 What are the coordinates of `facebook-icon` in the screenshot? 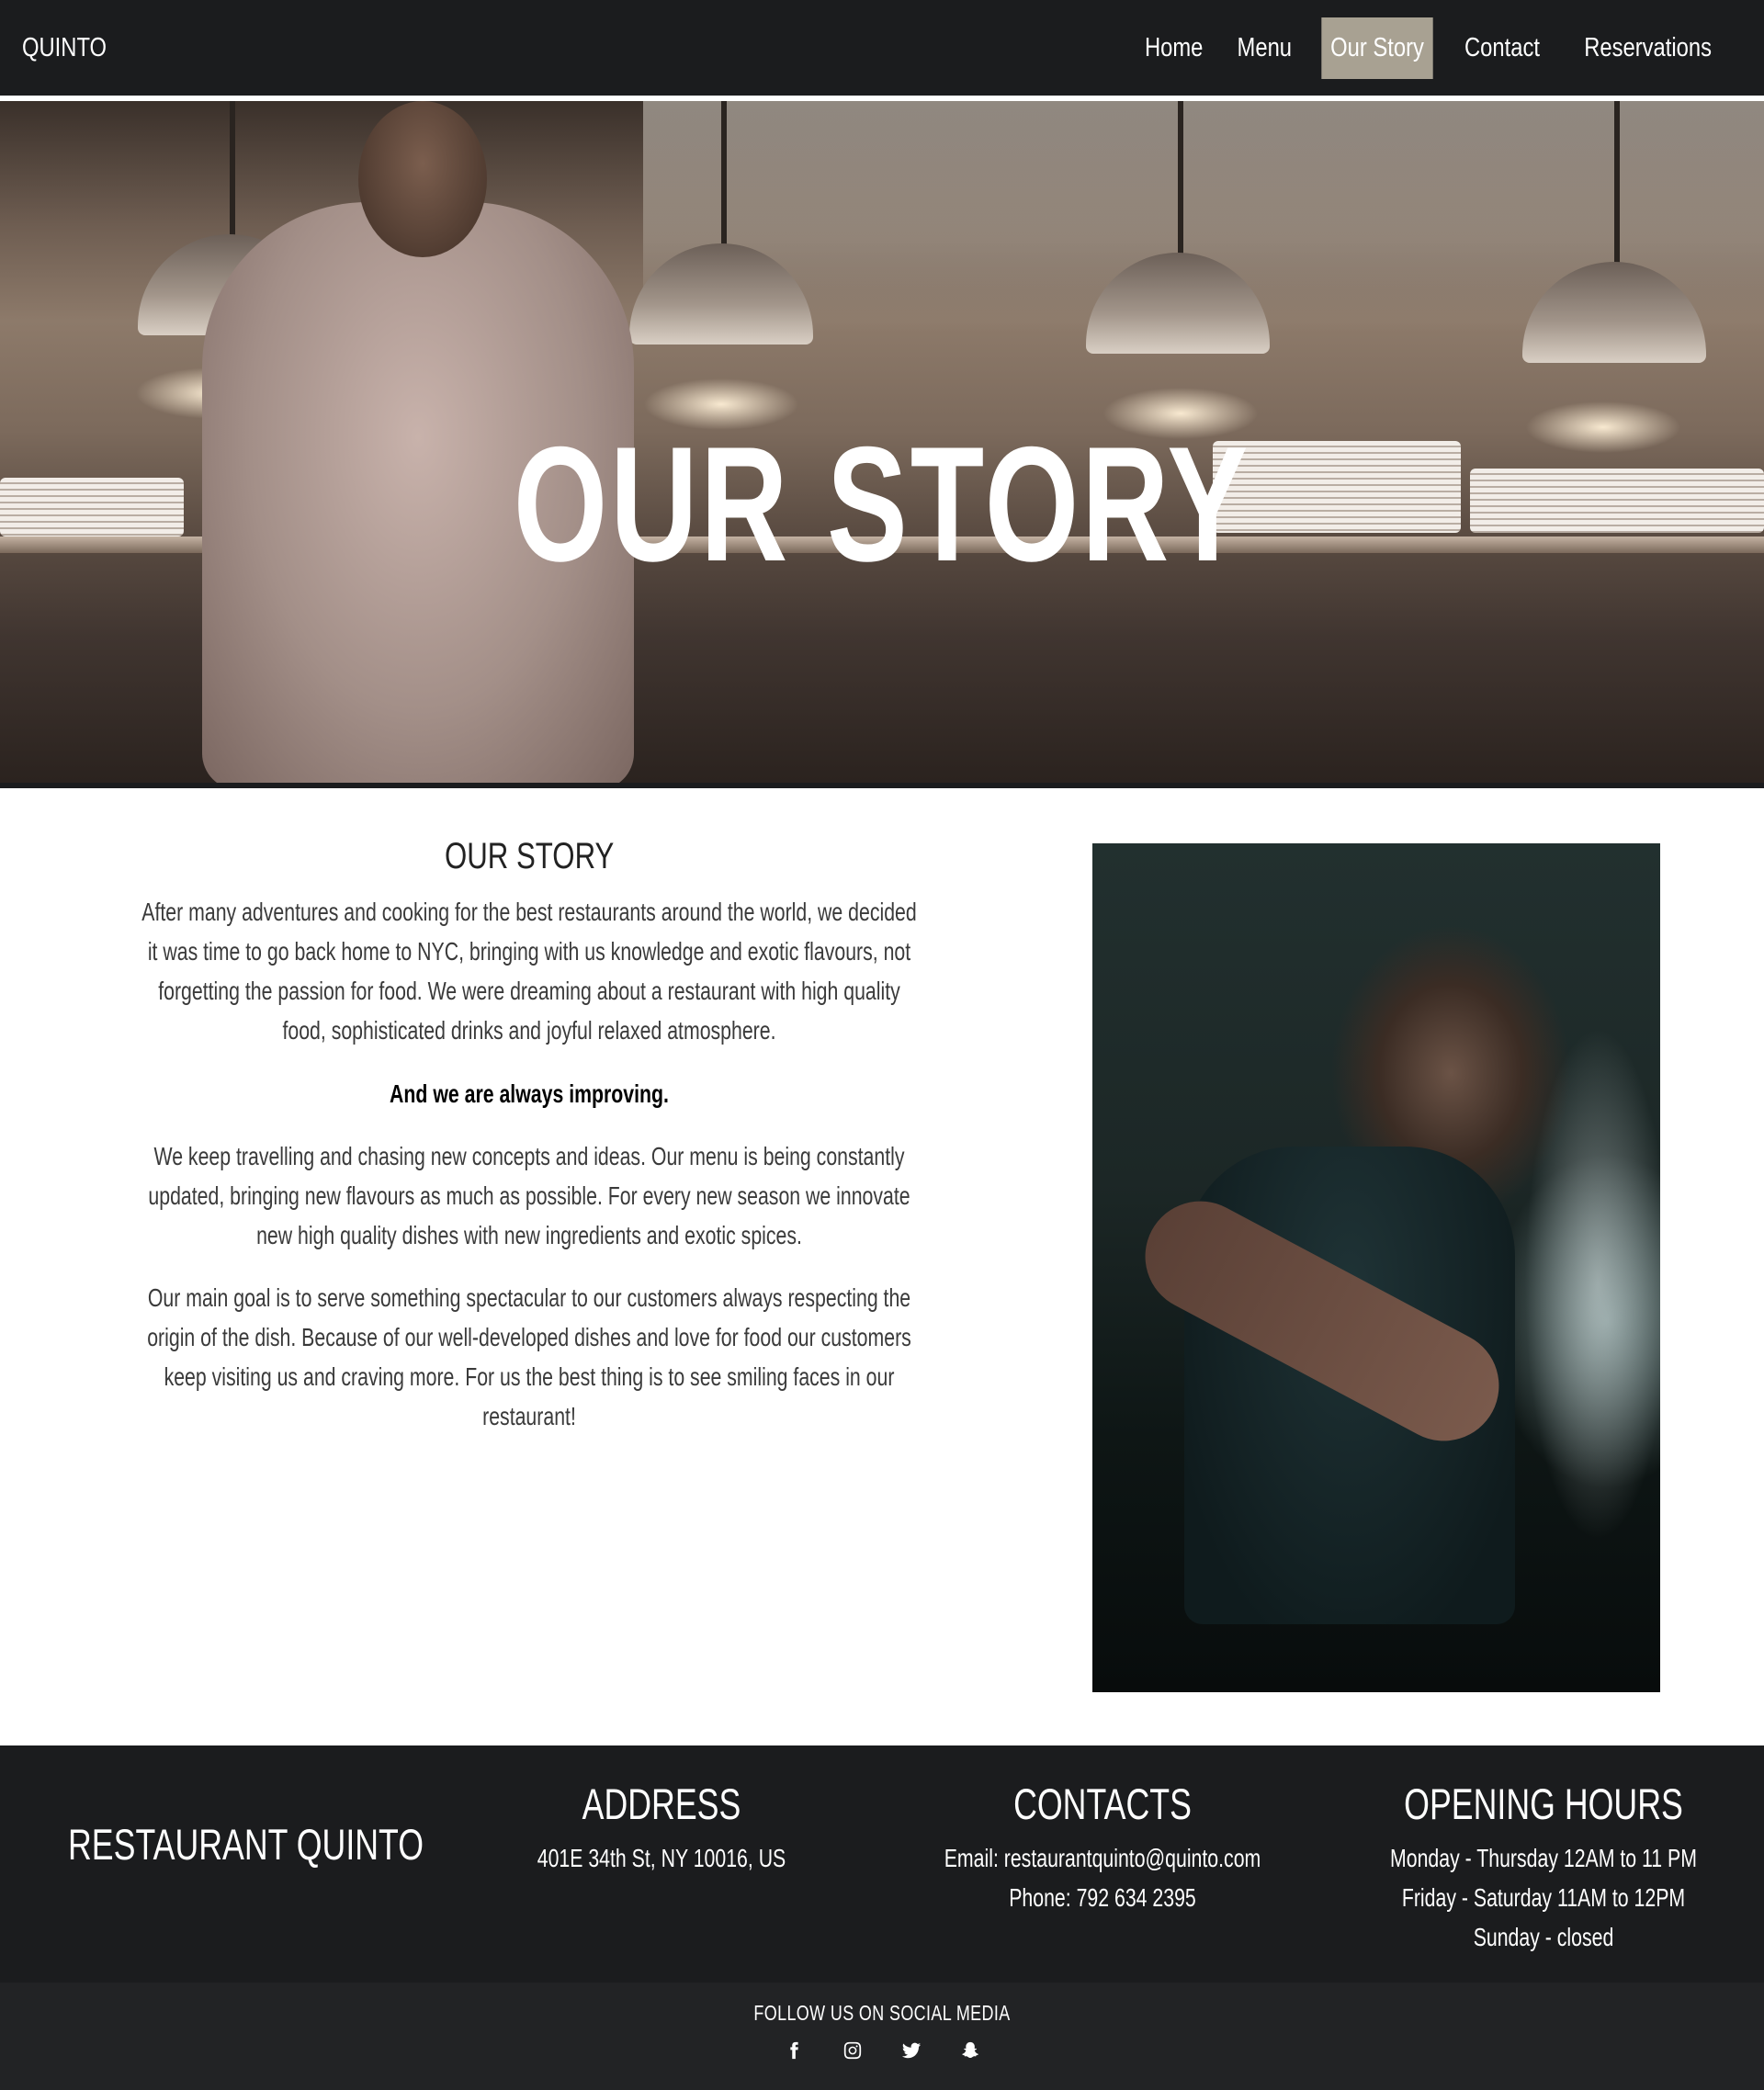 It's located at (794, 2050).